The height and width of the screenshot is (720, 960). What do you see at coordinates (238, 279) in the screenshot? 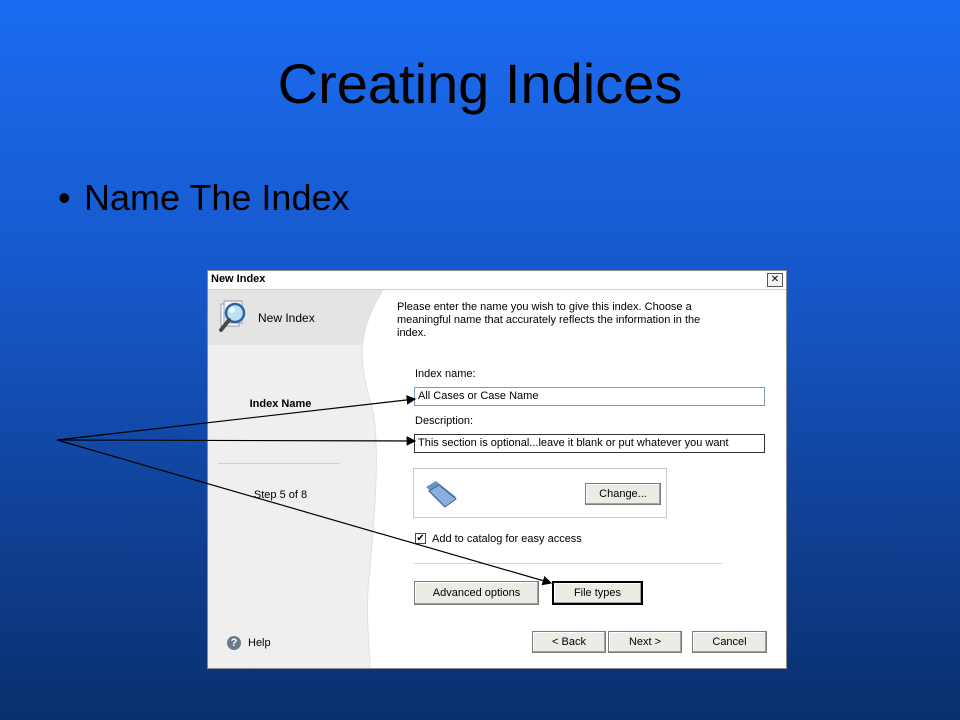
I see `dialog-title: New Index` at bounding box center [238, 279].